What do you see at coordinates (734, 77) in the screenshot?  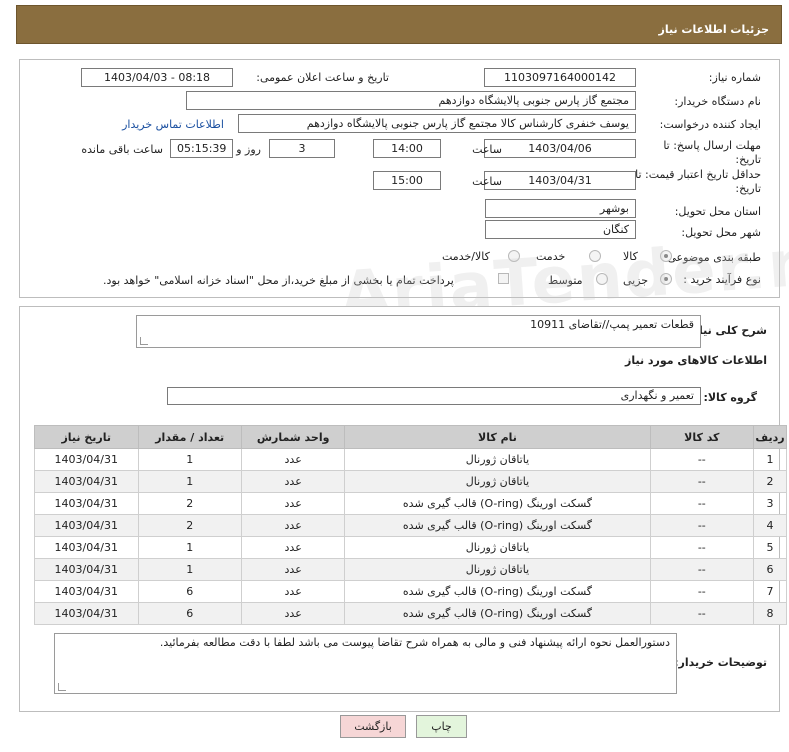 I see `need-number-label: شماره نیاز:` at bounding box center [734, 77].